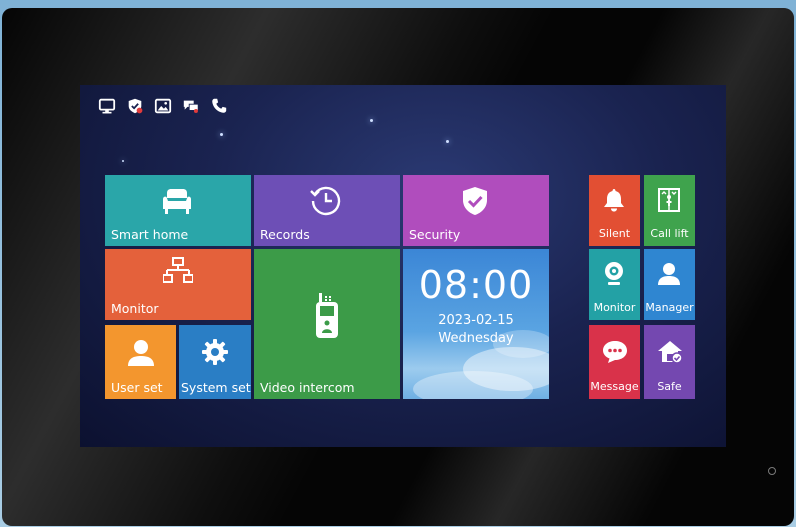 The height and width of the screenshot is (527, 796). I want to click on system-set-tile: System set, so click(215, 362).